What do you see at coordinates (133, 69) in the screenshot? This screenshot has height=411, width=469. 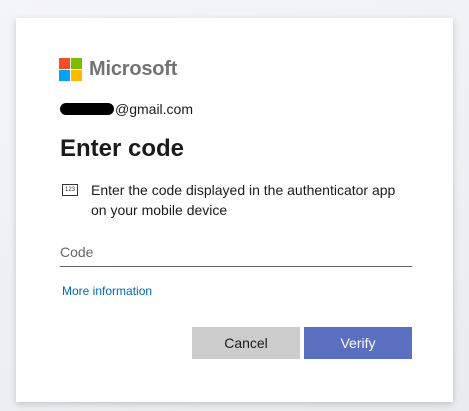 I see `brand-name: Microsoft` at bounding box center [133, 69].